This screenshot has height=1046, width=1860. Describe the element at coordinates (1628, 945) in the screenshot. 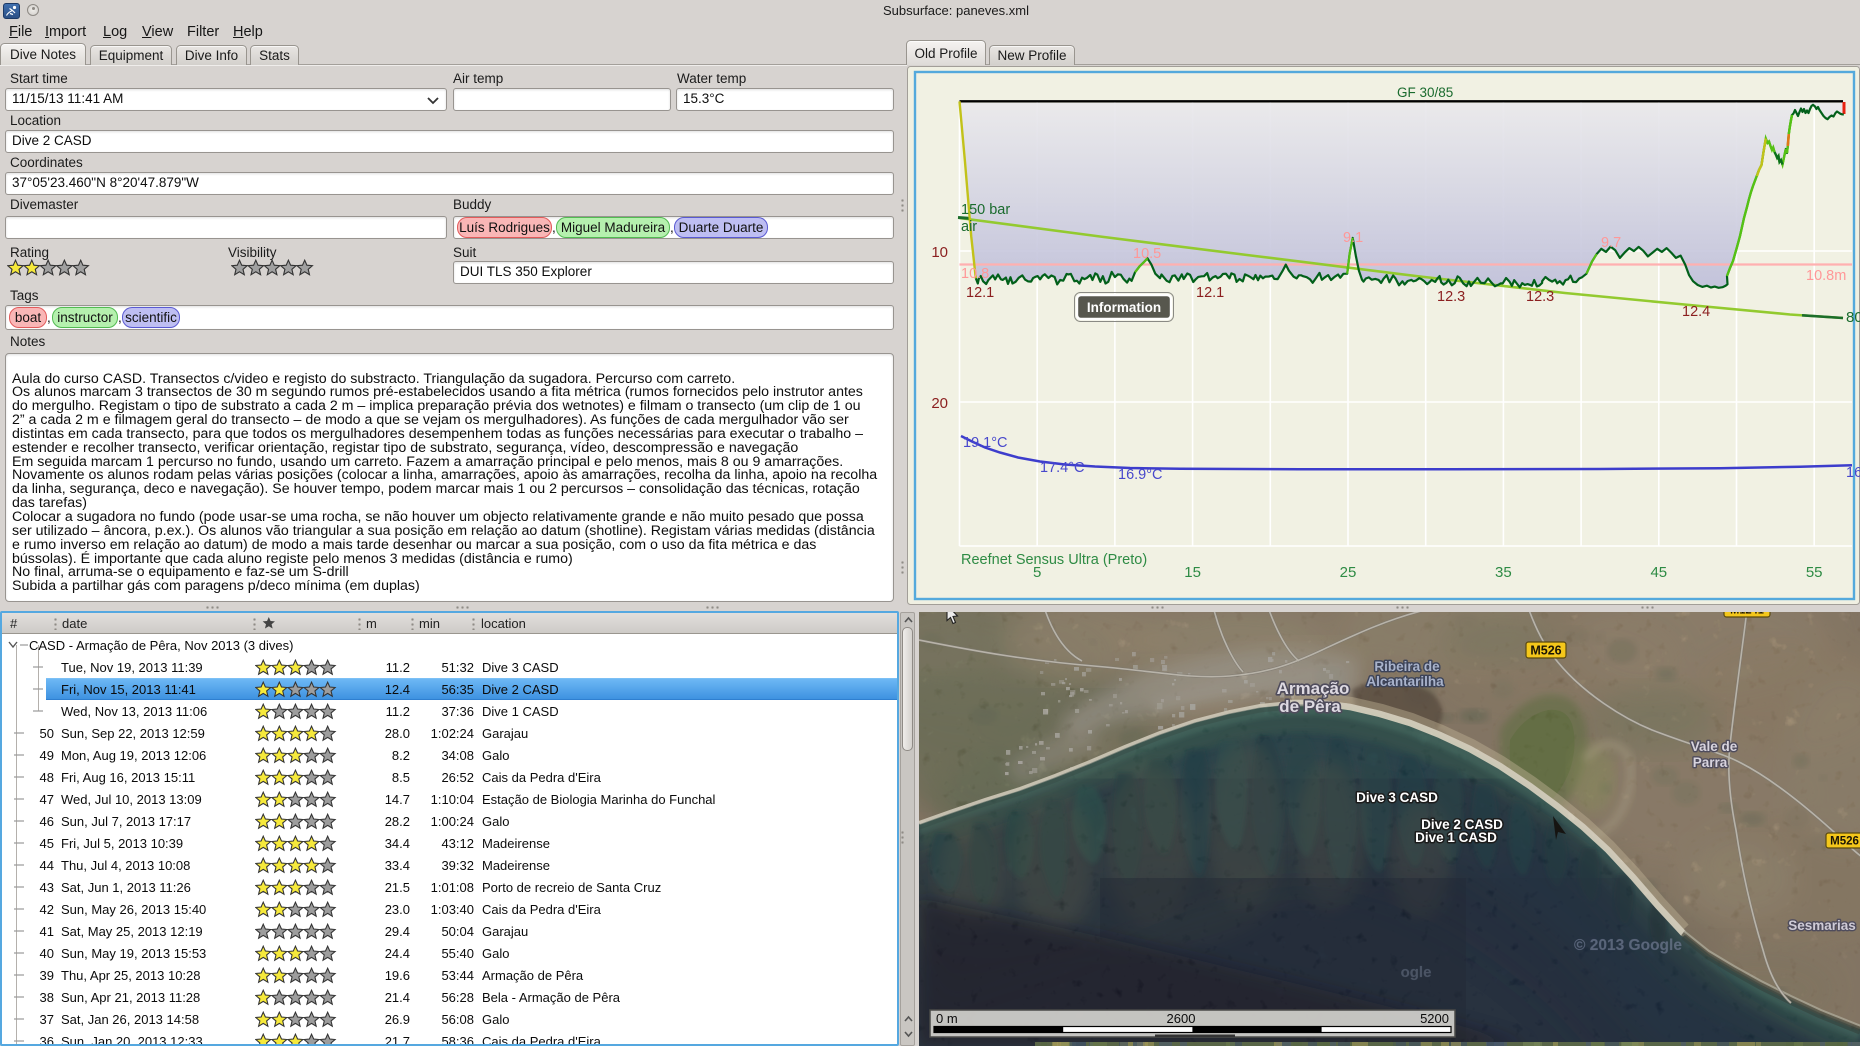

I see `svg-text: © 2013 Google` at that location.